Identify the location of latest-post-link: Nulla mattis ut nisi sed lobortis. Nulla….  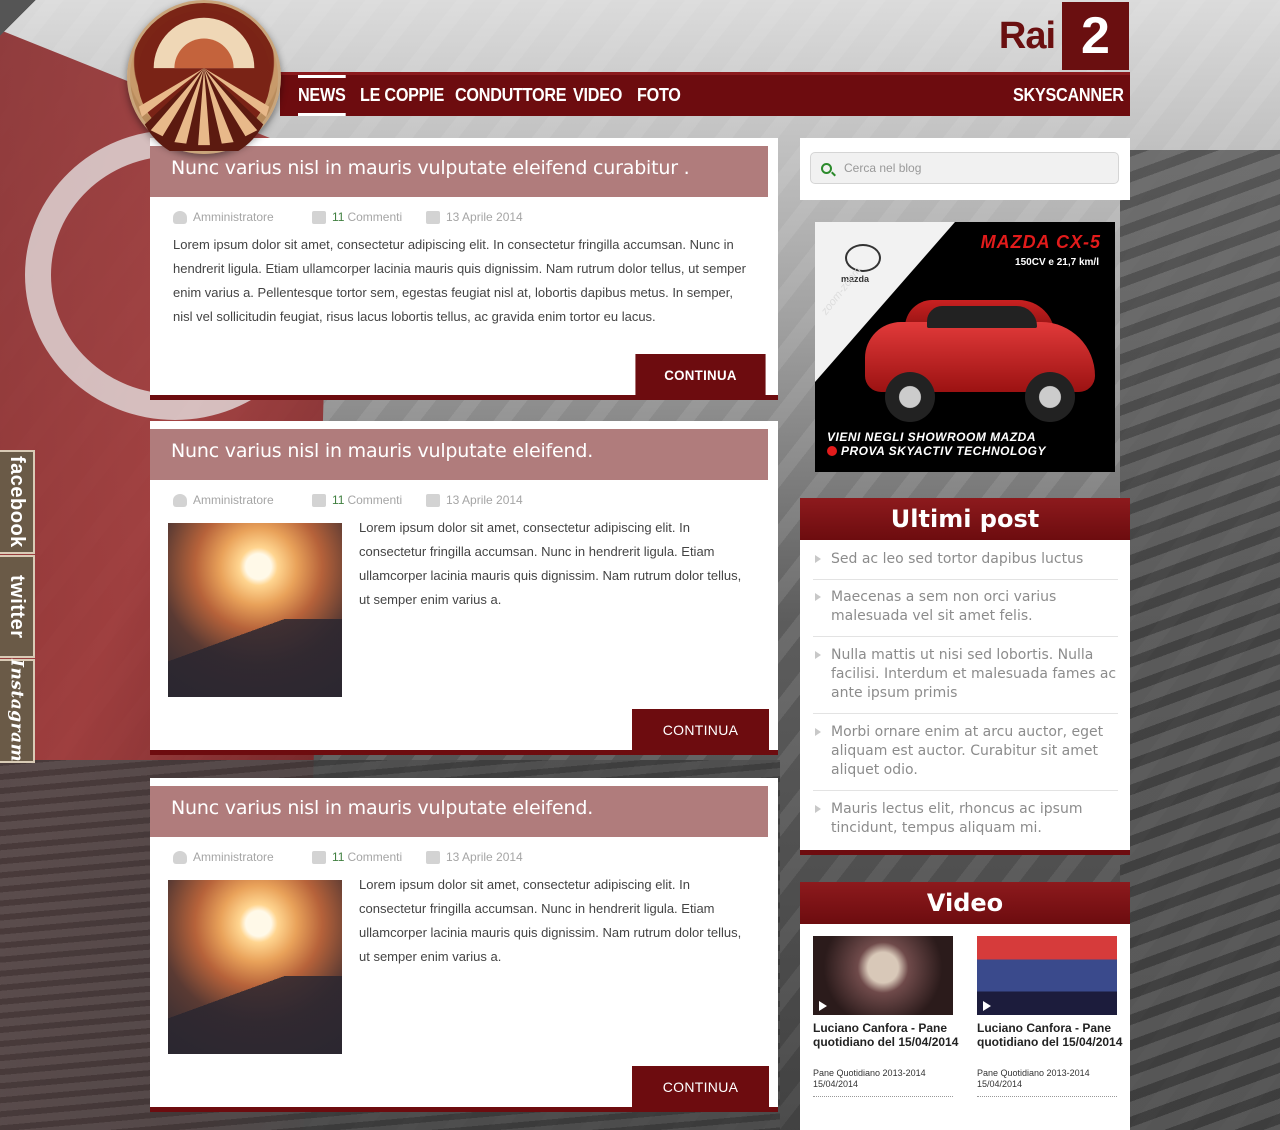
(965, 680).